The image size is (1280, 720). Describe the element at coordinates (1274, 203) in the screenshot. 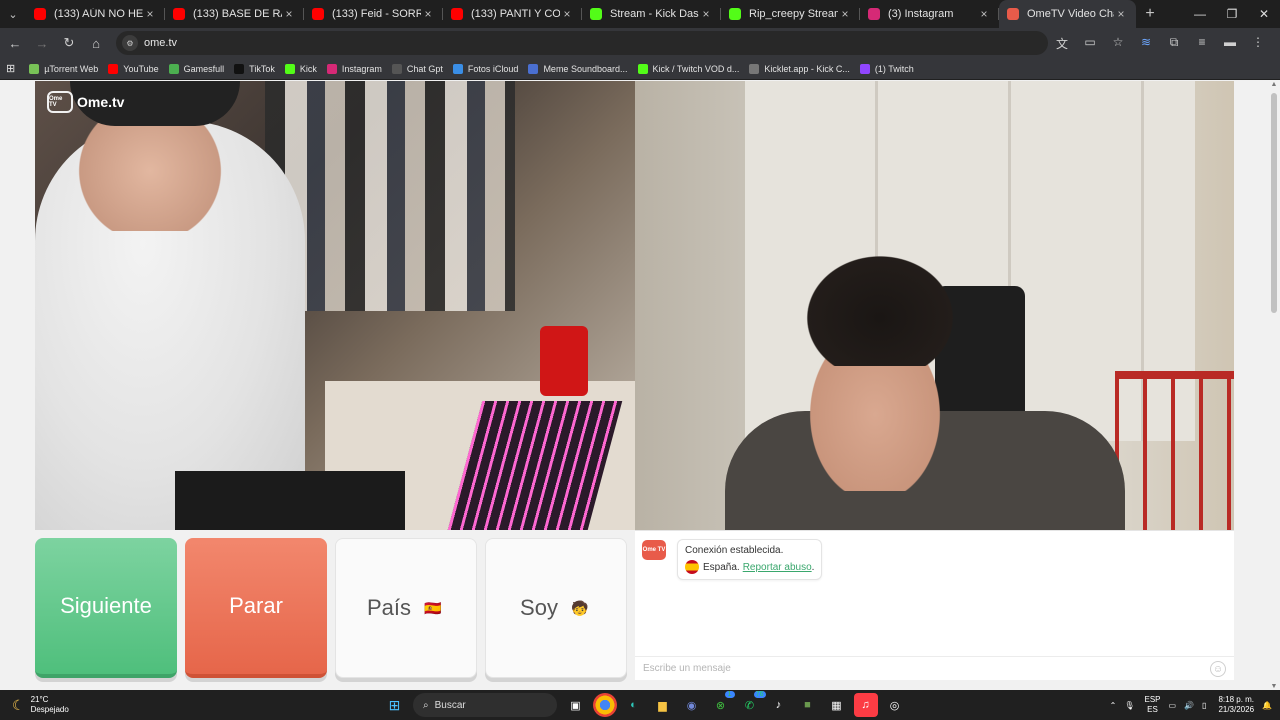

I see `scrollbar-thumb` at that location.